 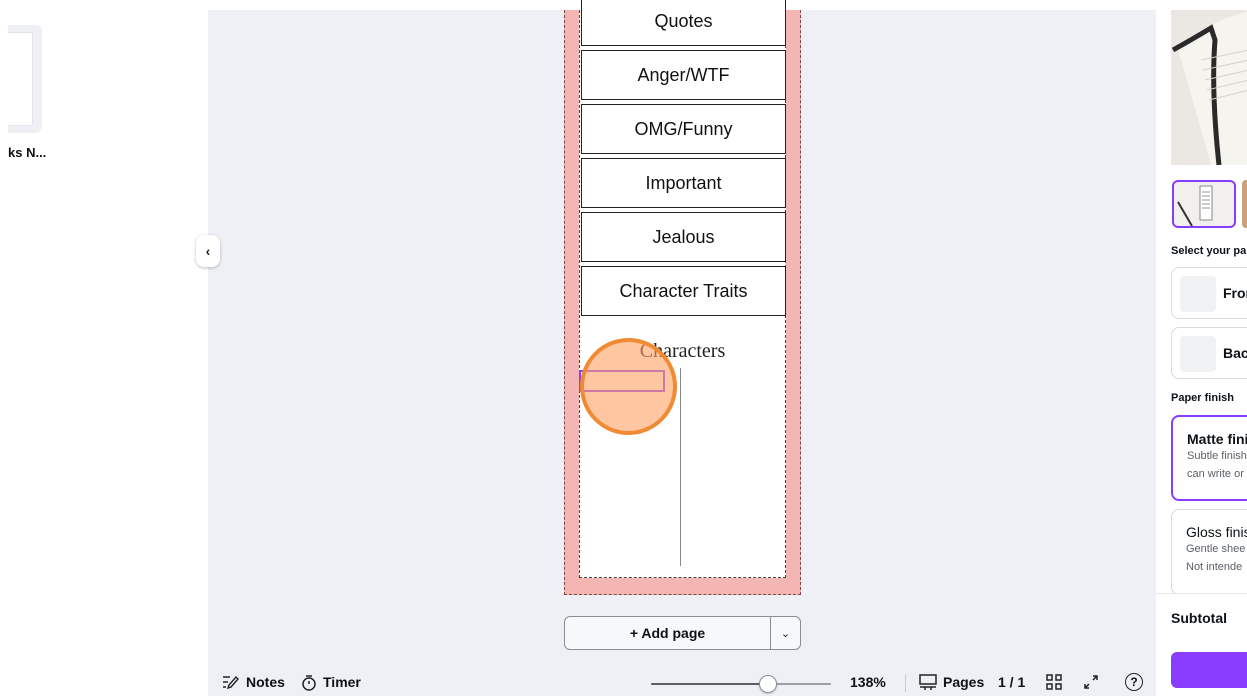 I want to click on expand-icon, so click(x=1091, y=682).